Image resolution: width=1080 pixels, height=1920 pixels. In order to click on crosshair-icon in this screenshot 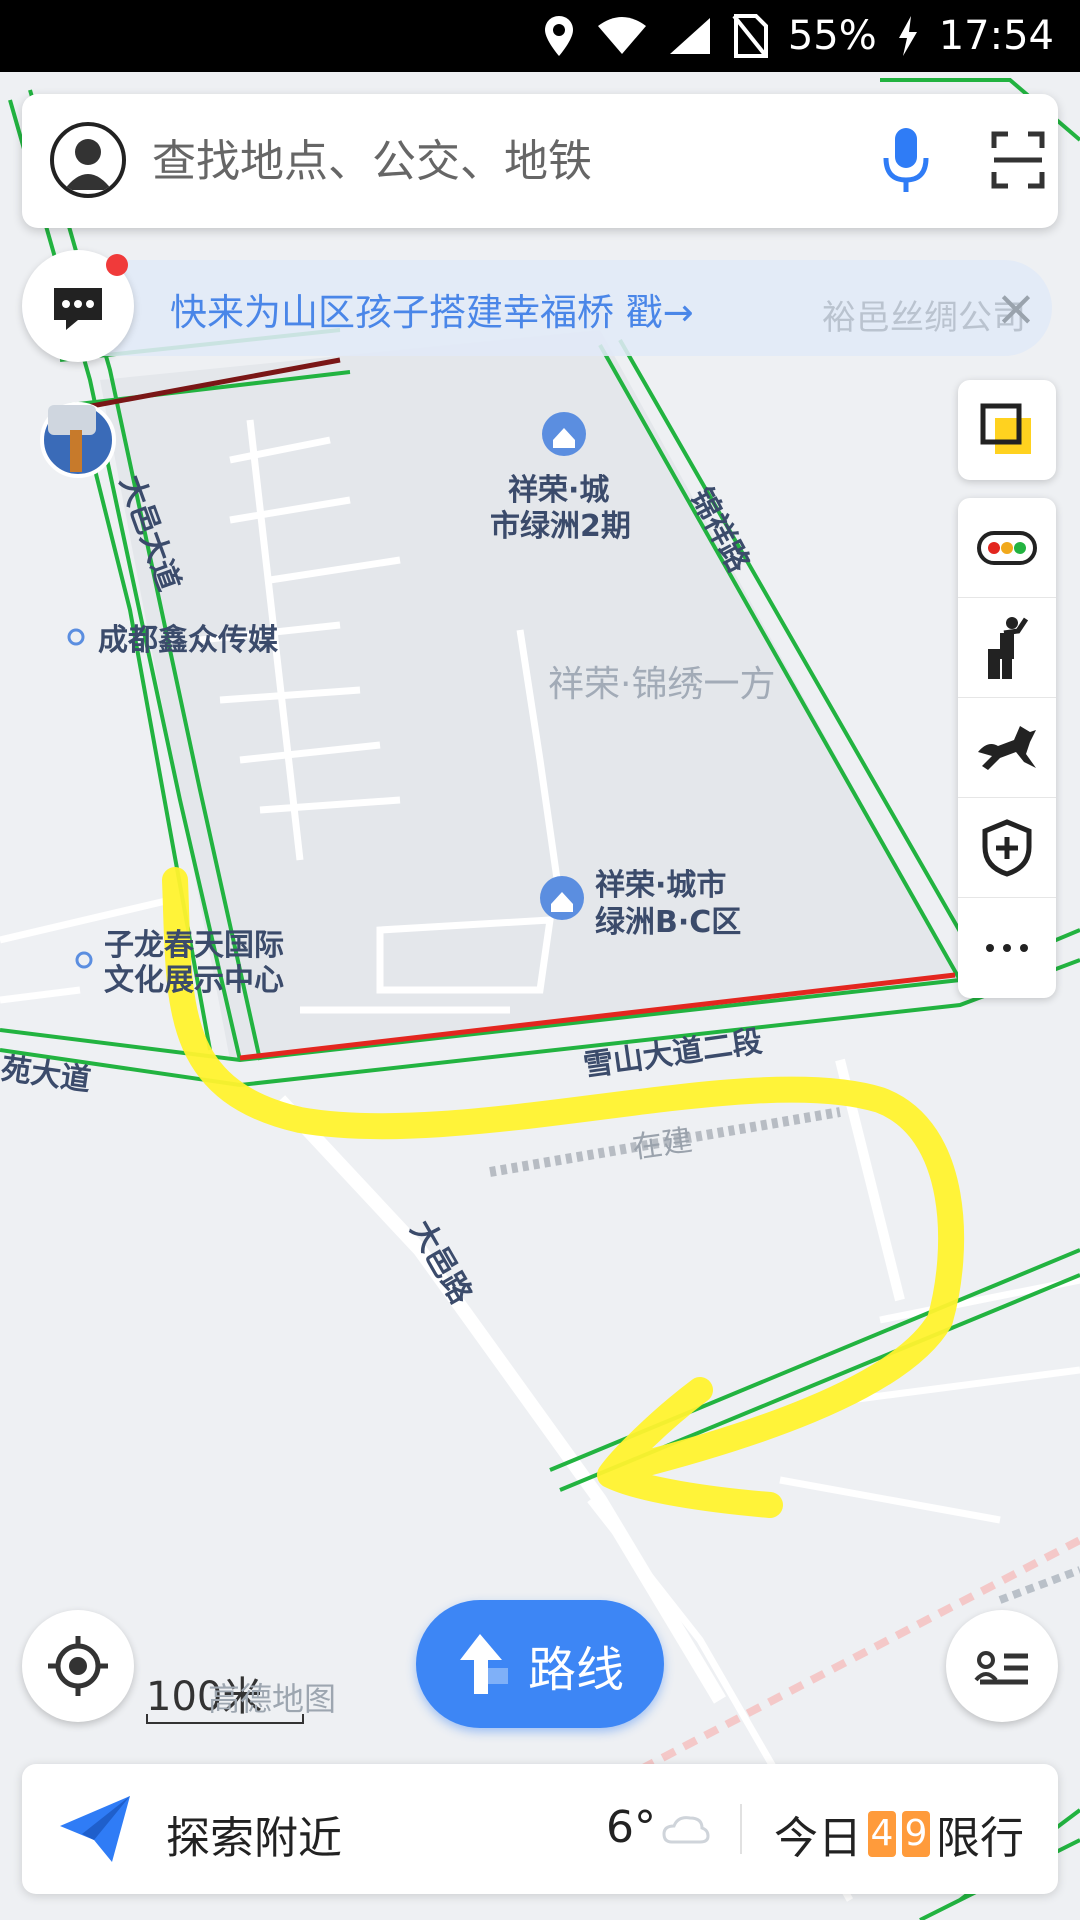, I will do `click(78, 1666)`.